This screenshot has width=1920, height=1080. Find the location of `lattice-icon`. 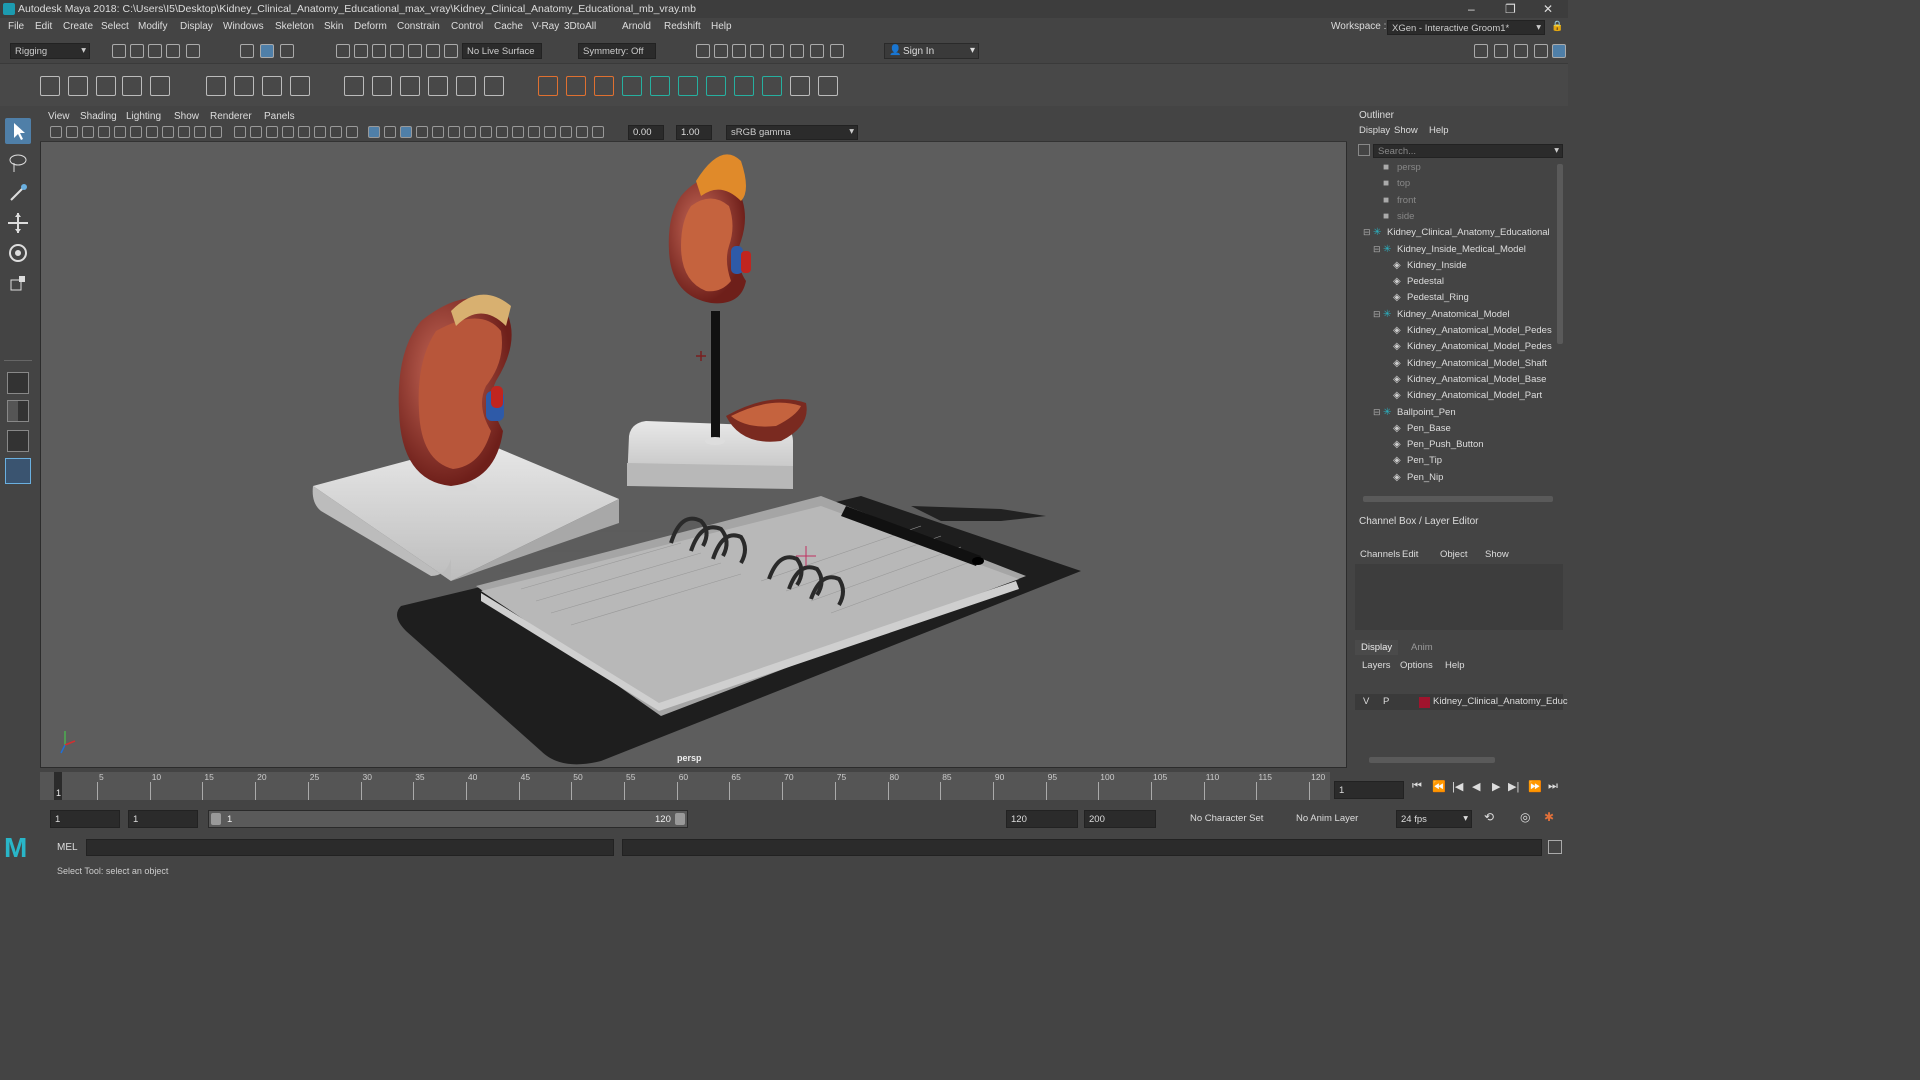

lattice-icon is located at coordinates (244, 86).